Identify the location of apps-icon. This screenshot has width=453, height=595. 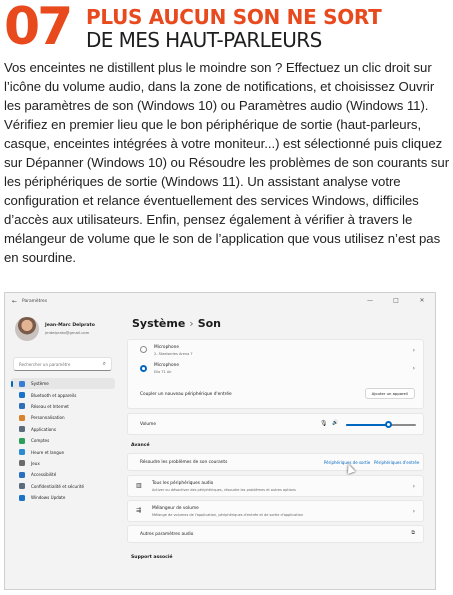
(22, 429).